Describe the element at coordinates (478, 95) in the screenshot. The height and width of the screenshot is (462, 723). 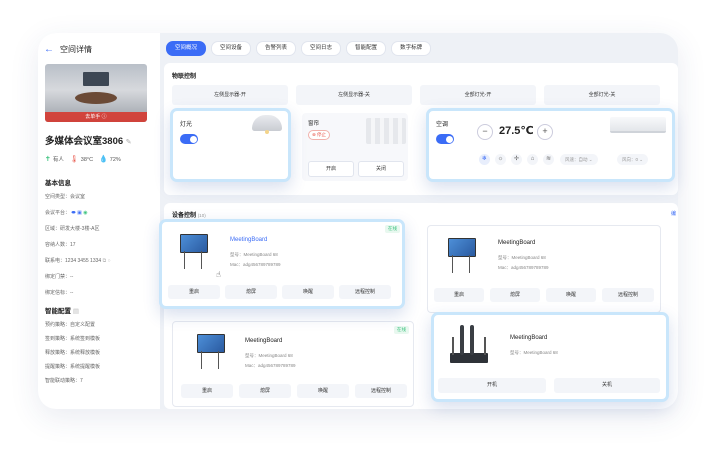
I see `scene-all-lights-on: 全部灯光-开` at that location.